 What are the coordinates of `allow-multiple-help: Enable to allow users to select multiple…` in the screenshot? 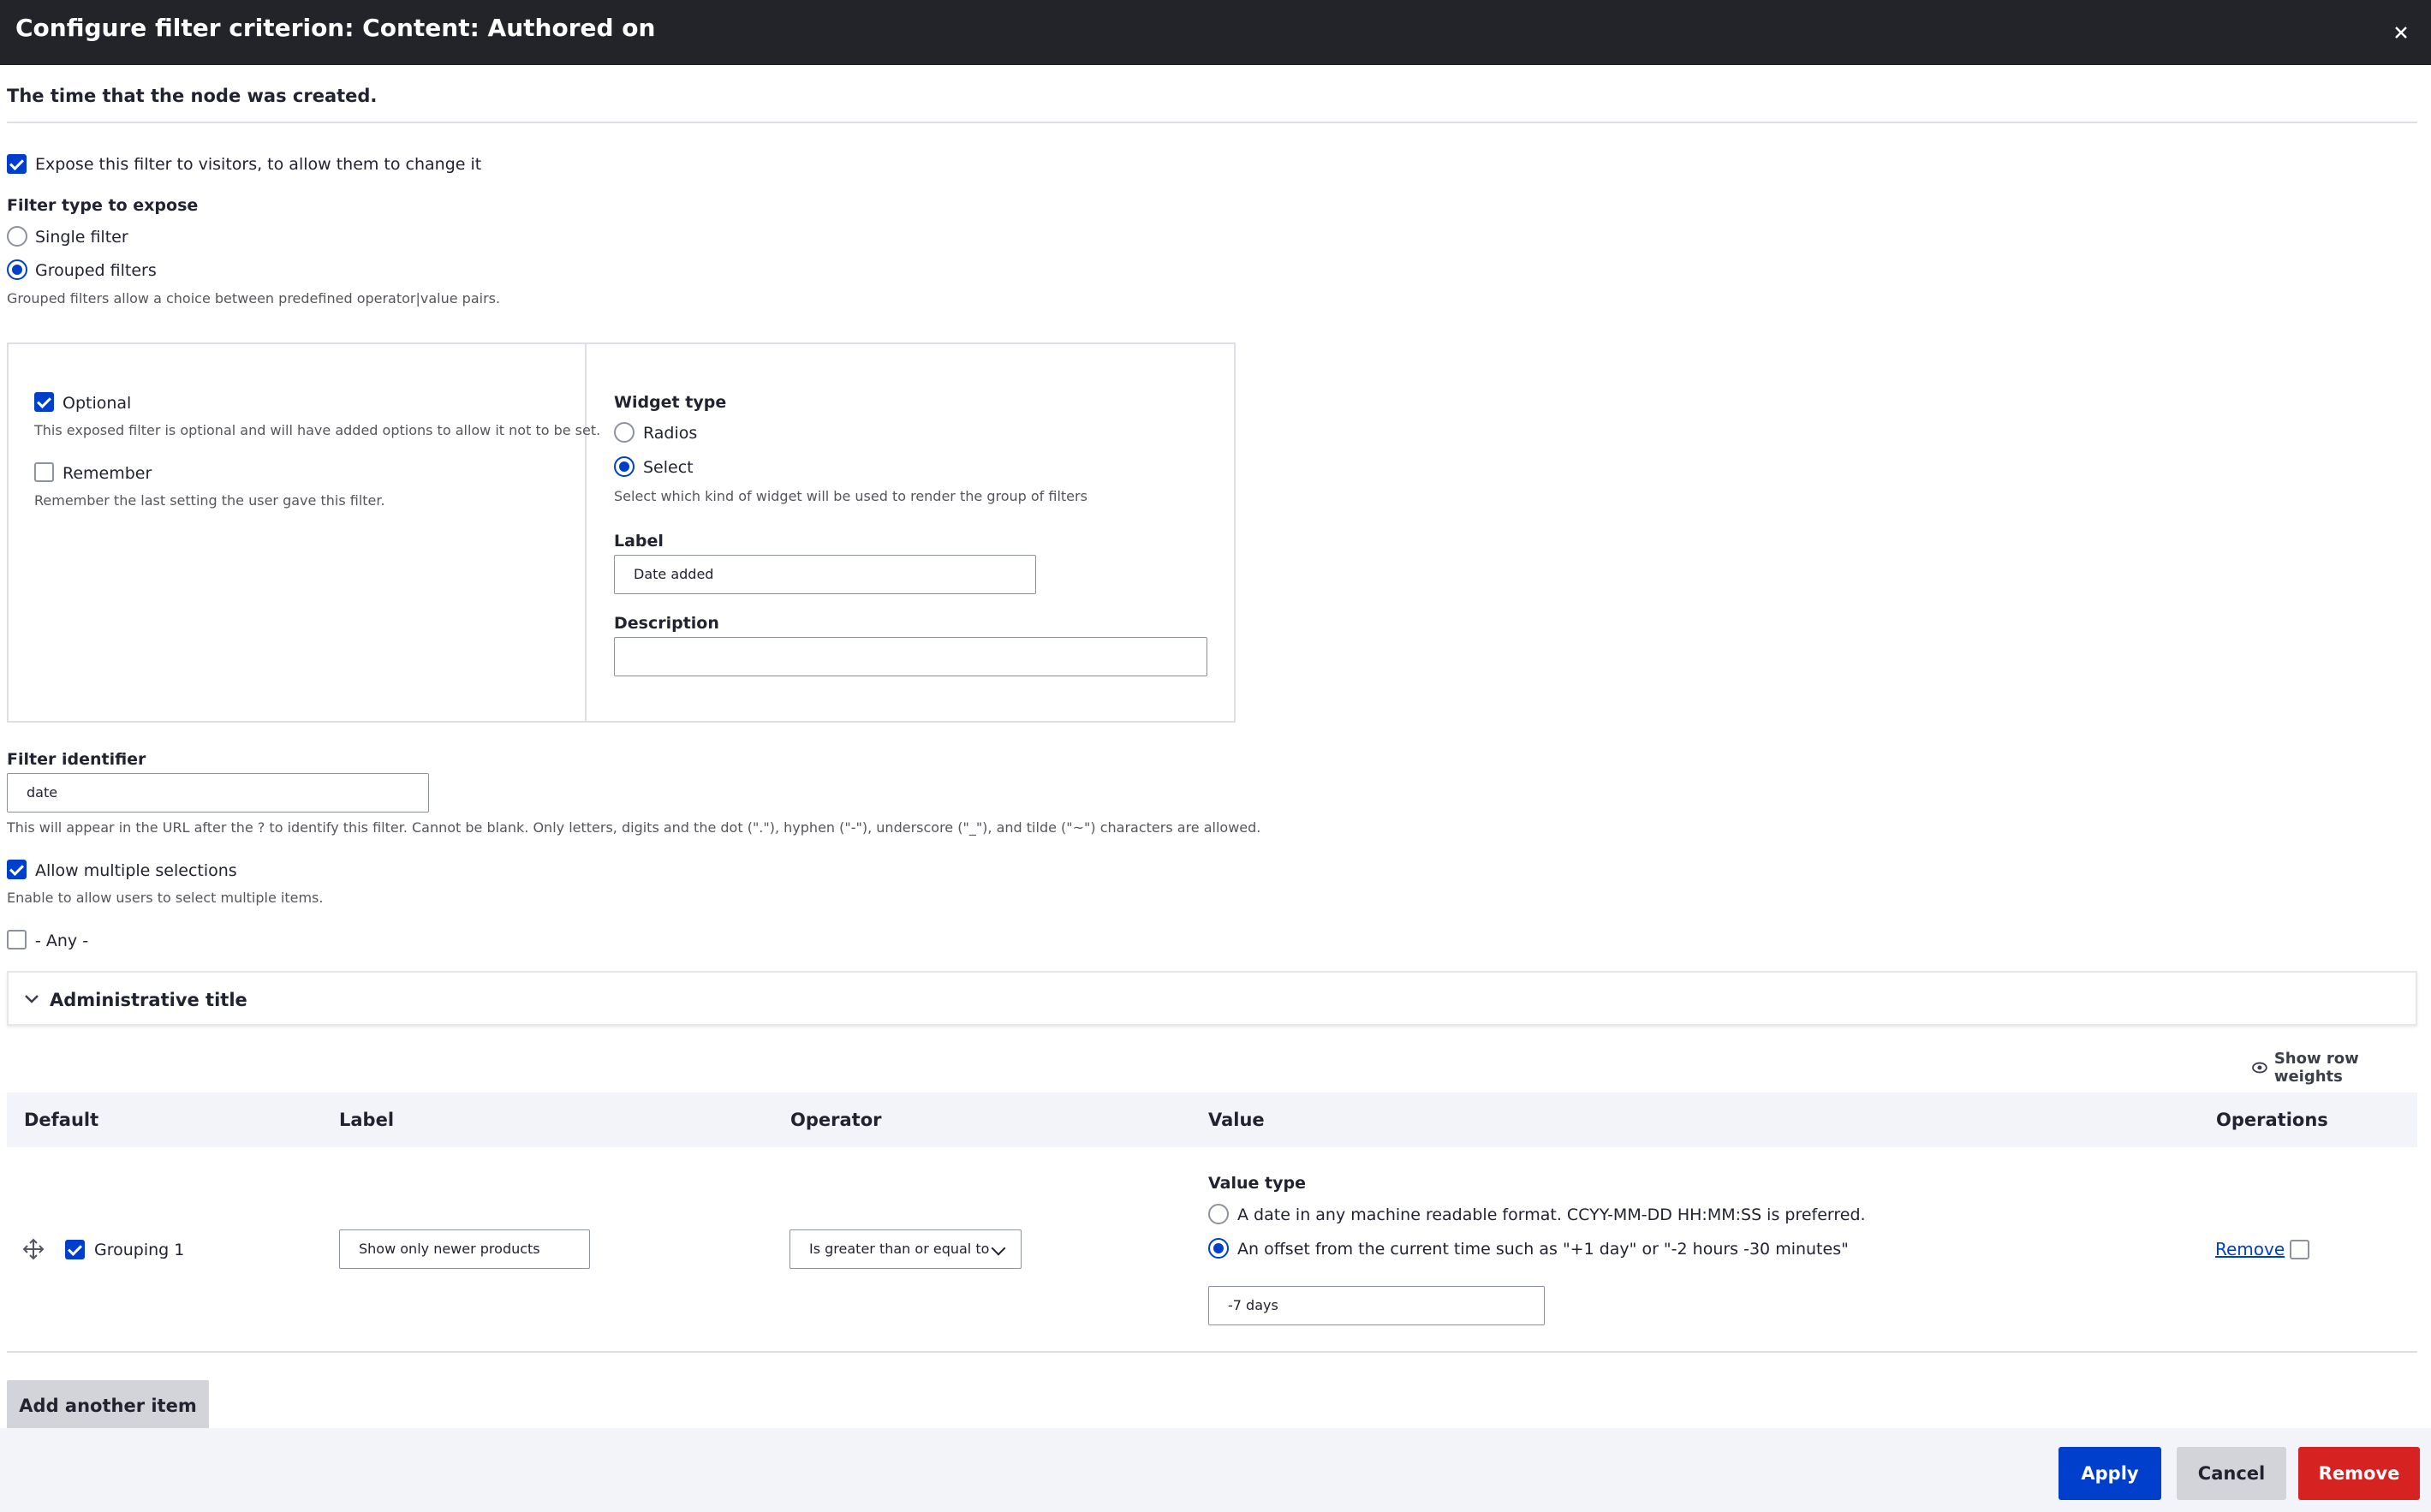 It's located at (165, 898).